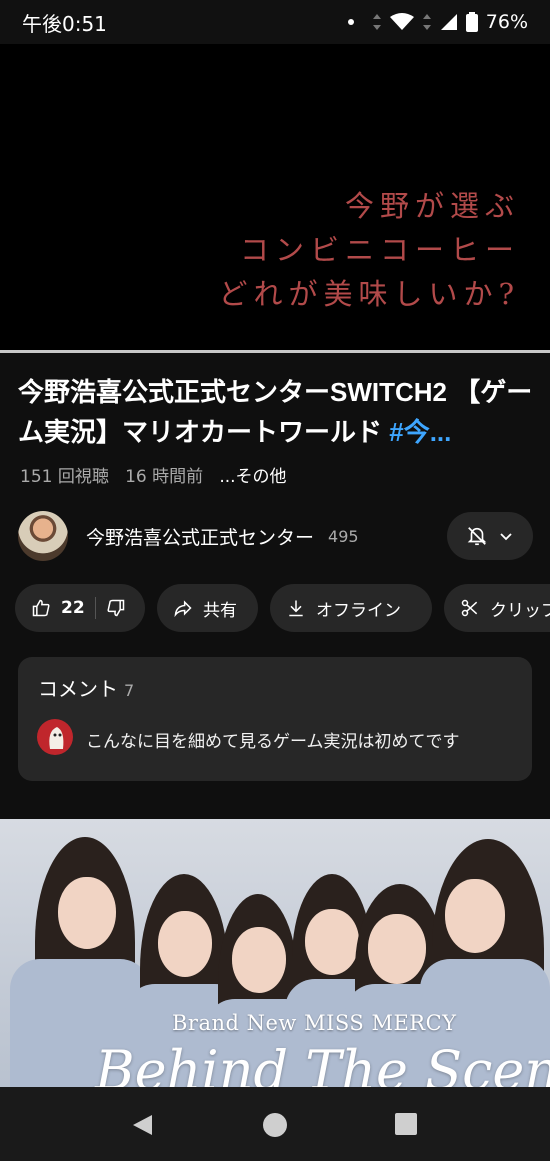 The width and height of the screenshot is (550, 1161). Describe the element at coordinates (200, 536) in the screenshot. I see `channel-name: 今野浩喜公式正式センター` at that location.